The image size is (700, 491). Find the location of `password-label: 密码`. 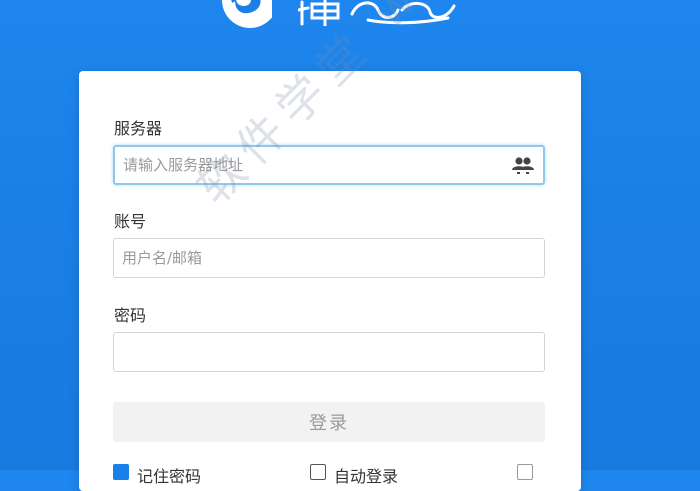

password-label: 密码 is located at coordinates (130, 315).